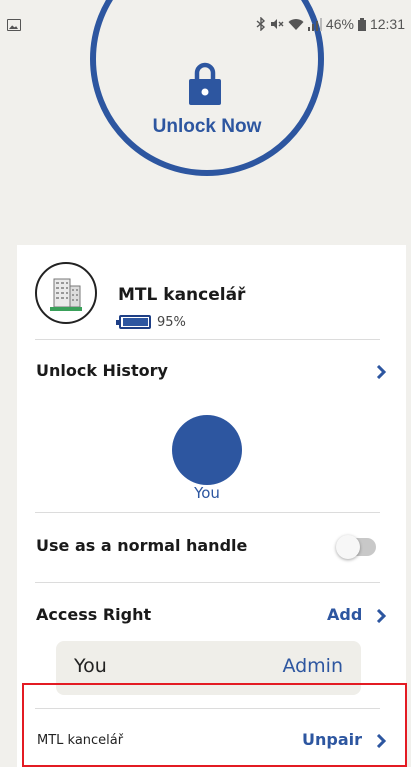 The image size is (411, 767). I want to click on gallery-icon, so click(14, 25).